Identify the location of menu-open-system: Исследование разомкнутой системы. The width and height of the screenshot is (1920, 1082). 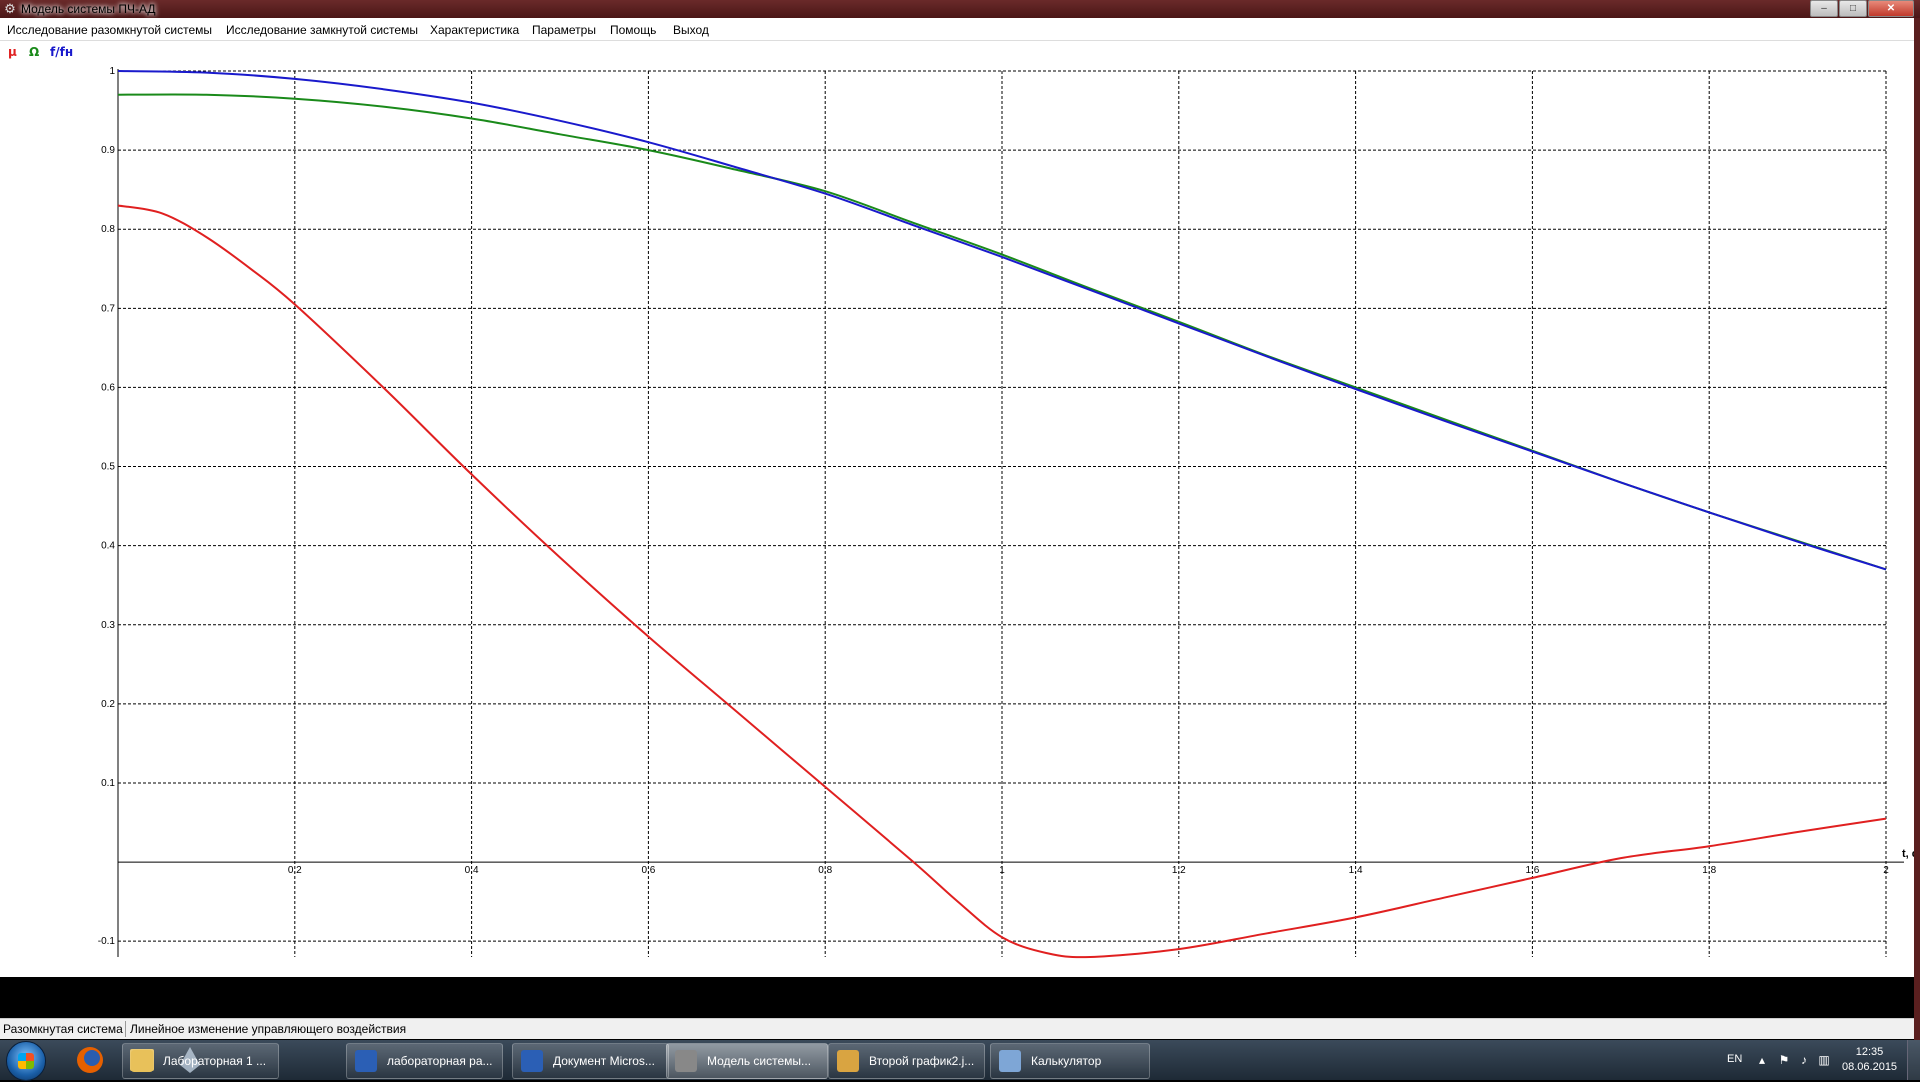
(109, 30).